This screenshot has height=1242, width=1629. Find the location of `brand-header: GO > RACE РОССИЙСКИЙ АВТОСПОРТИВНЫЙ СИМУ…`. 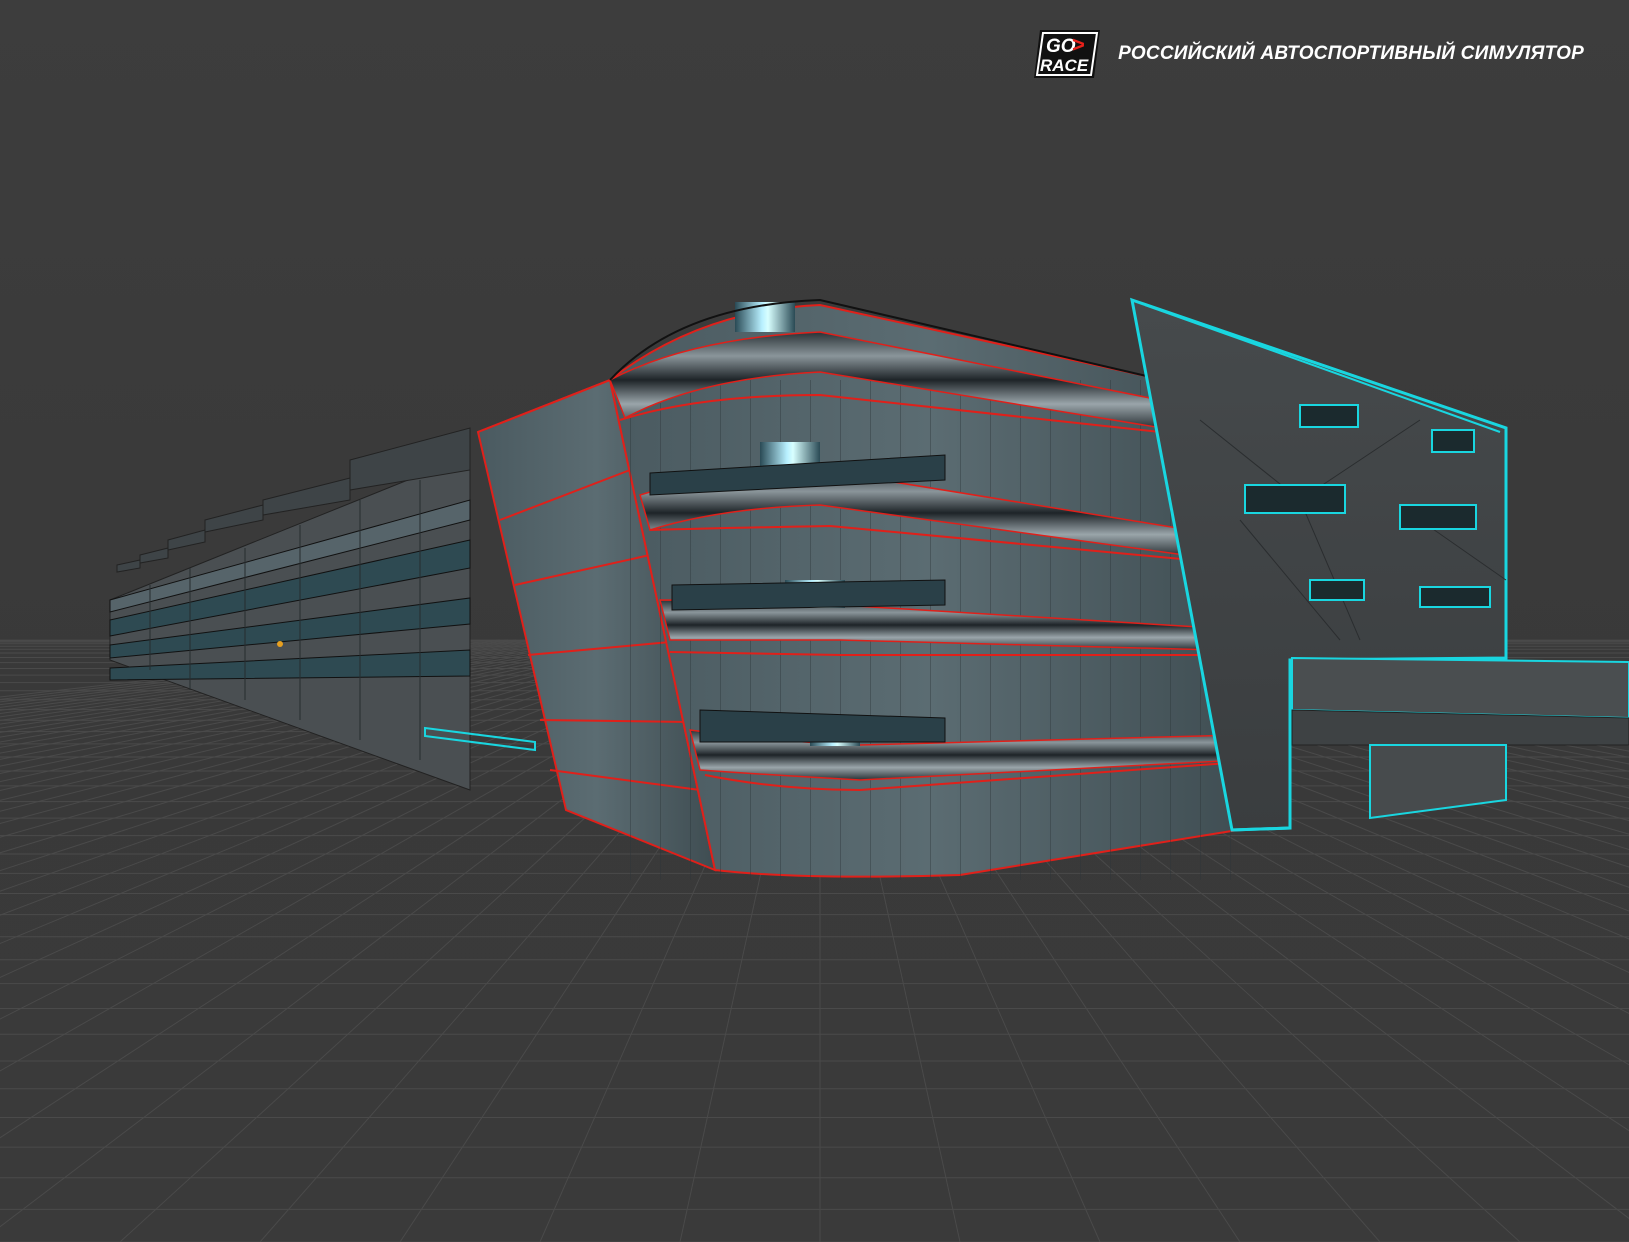

brand-header: GO > RACE РОССИЙСКИЙ АВТОСПОРТИВНЫЙ СИМУ… is located at coordinates (1309, 54).